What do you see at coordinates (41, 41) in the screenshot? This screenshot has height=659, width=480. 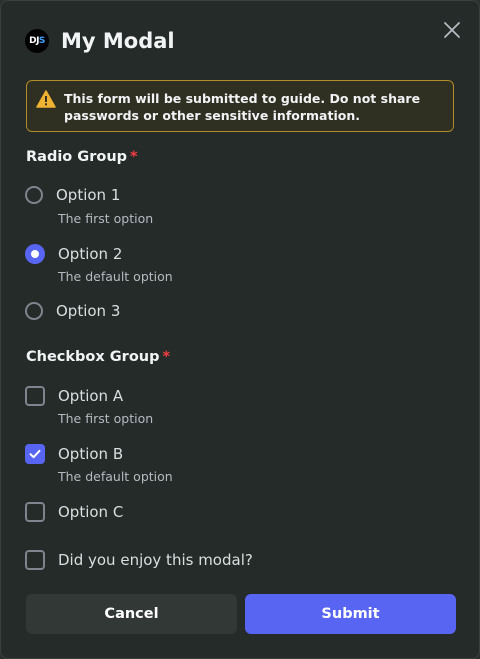 I see `app-icon-text-2: S` at bounding box center [41, 41].